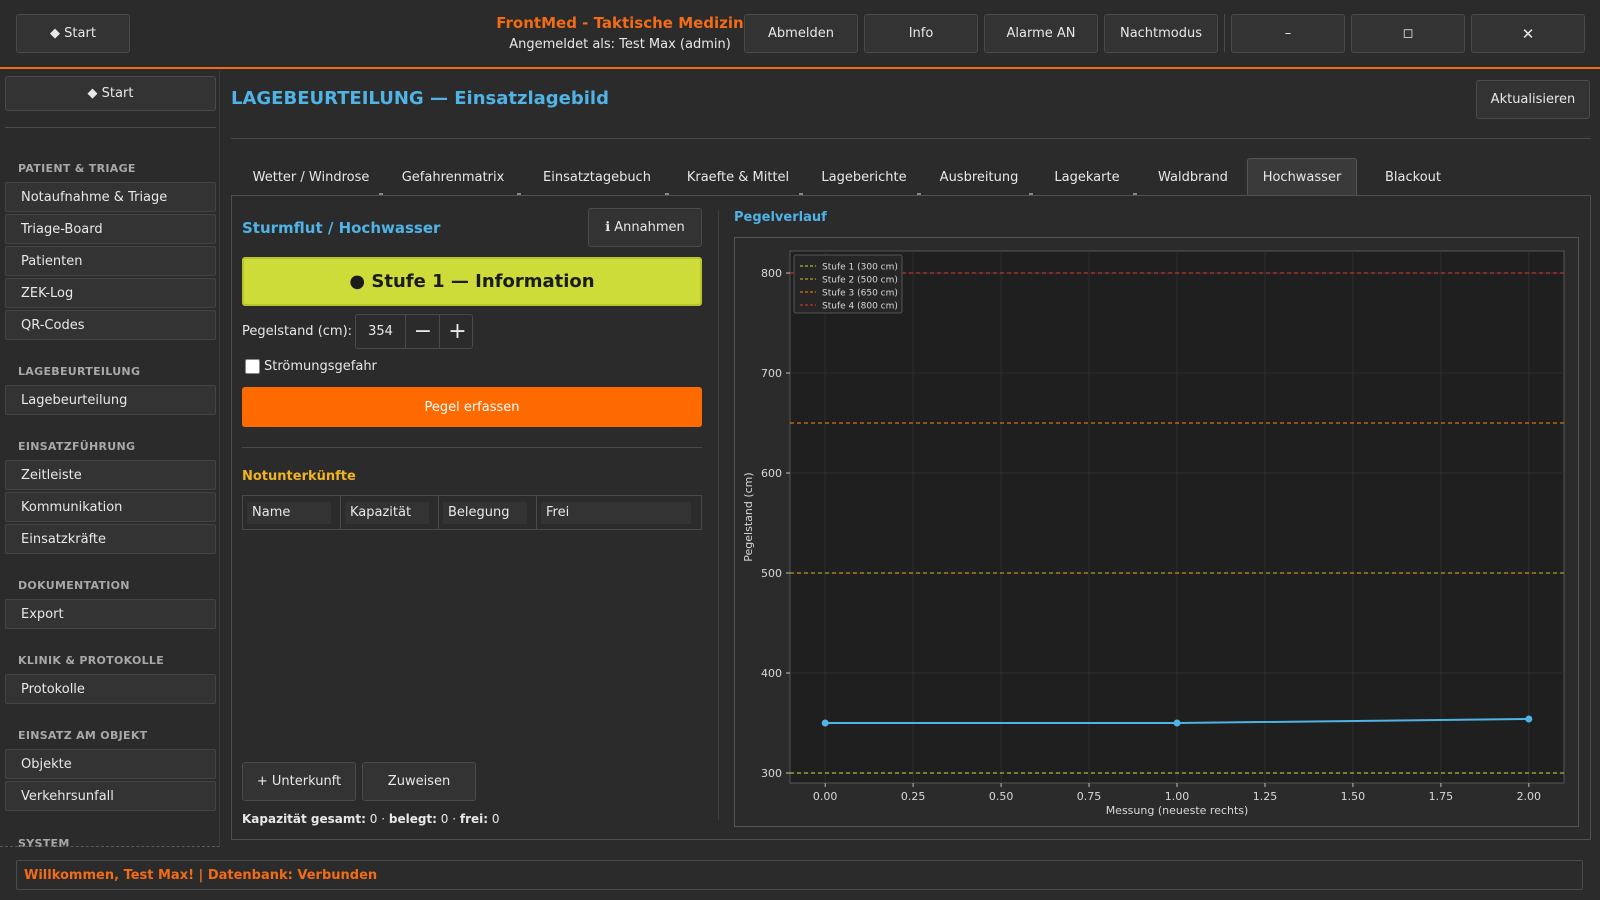  Describe the element at coordinates (304, 819) in the screenshot. I see `capacity-total-label: Kapazität gesamt:` at that location.